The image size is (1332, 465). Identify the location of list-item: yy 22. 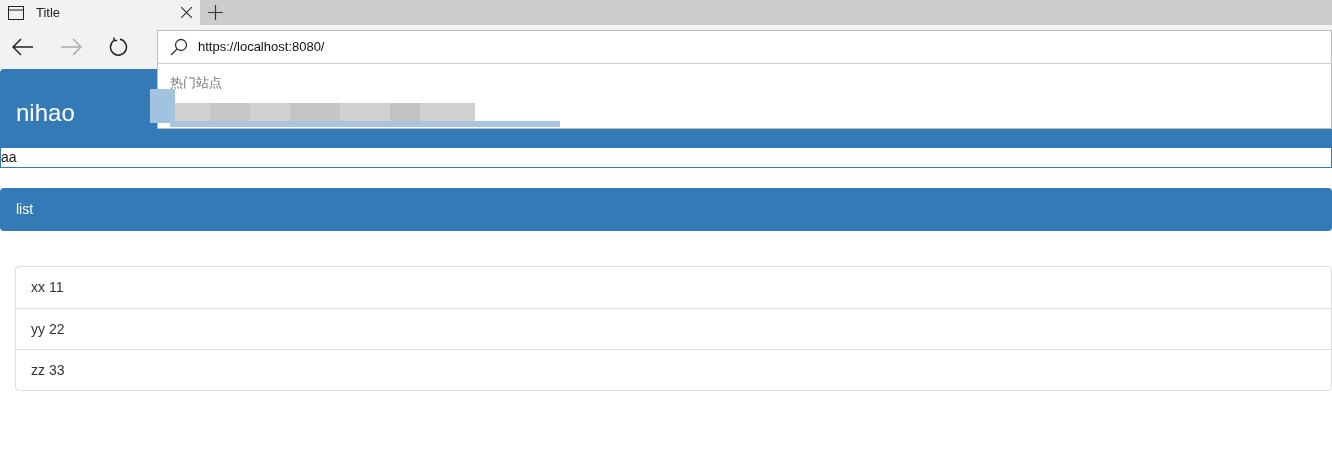
(673, 328).